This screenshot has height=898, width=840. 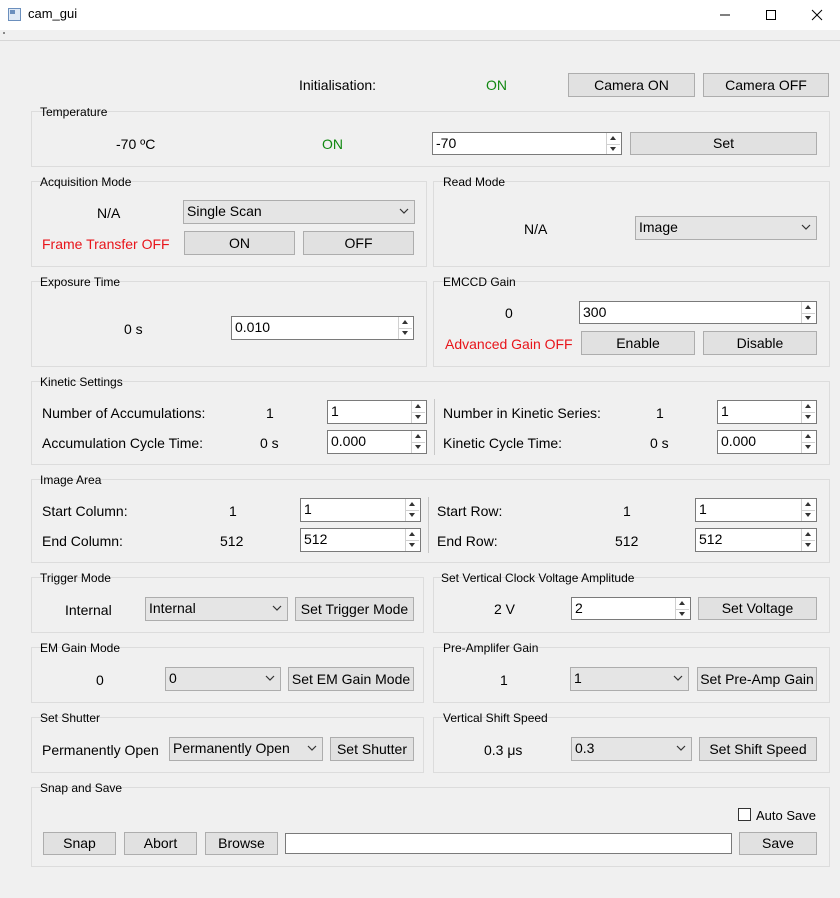 I want to click on num-kinetic-series-label: Number in Kinetic Series:, so click(x=522, y=413).